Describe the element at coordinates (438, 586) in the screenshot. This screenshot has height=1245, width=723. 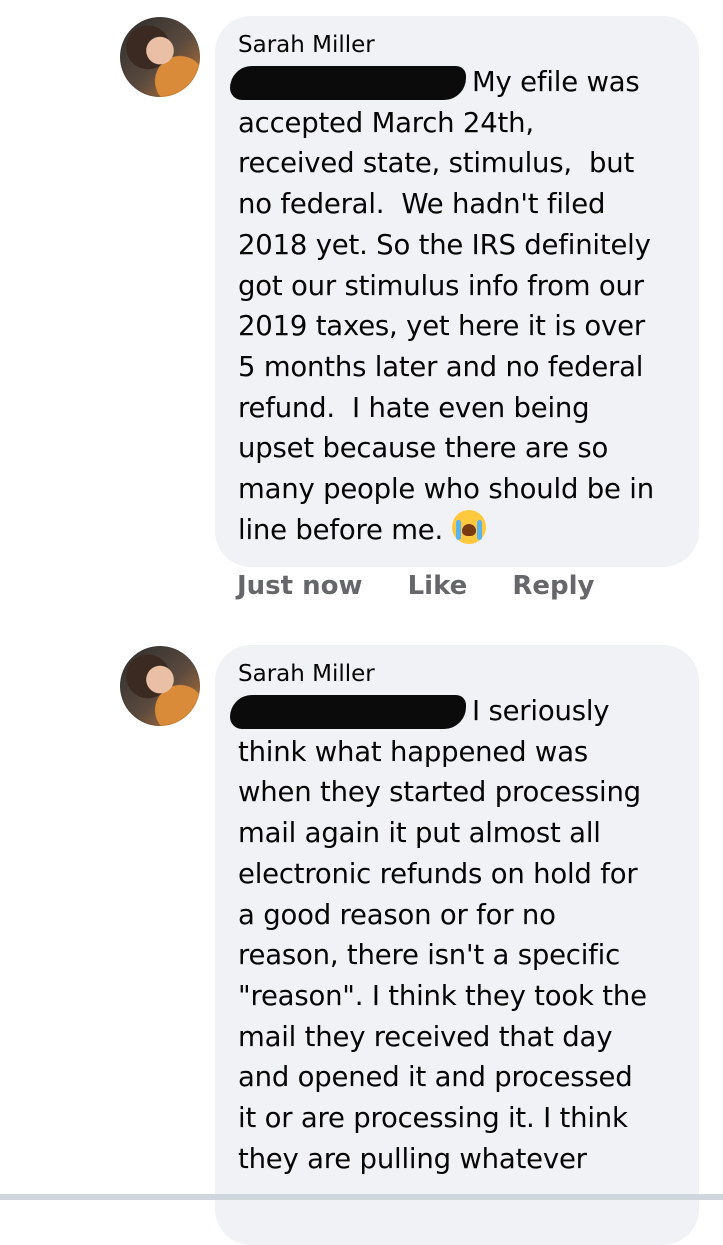
I see `like-button: Like` at that location.